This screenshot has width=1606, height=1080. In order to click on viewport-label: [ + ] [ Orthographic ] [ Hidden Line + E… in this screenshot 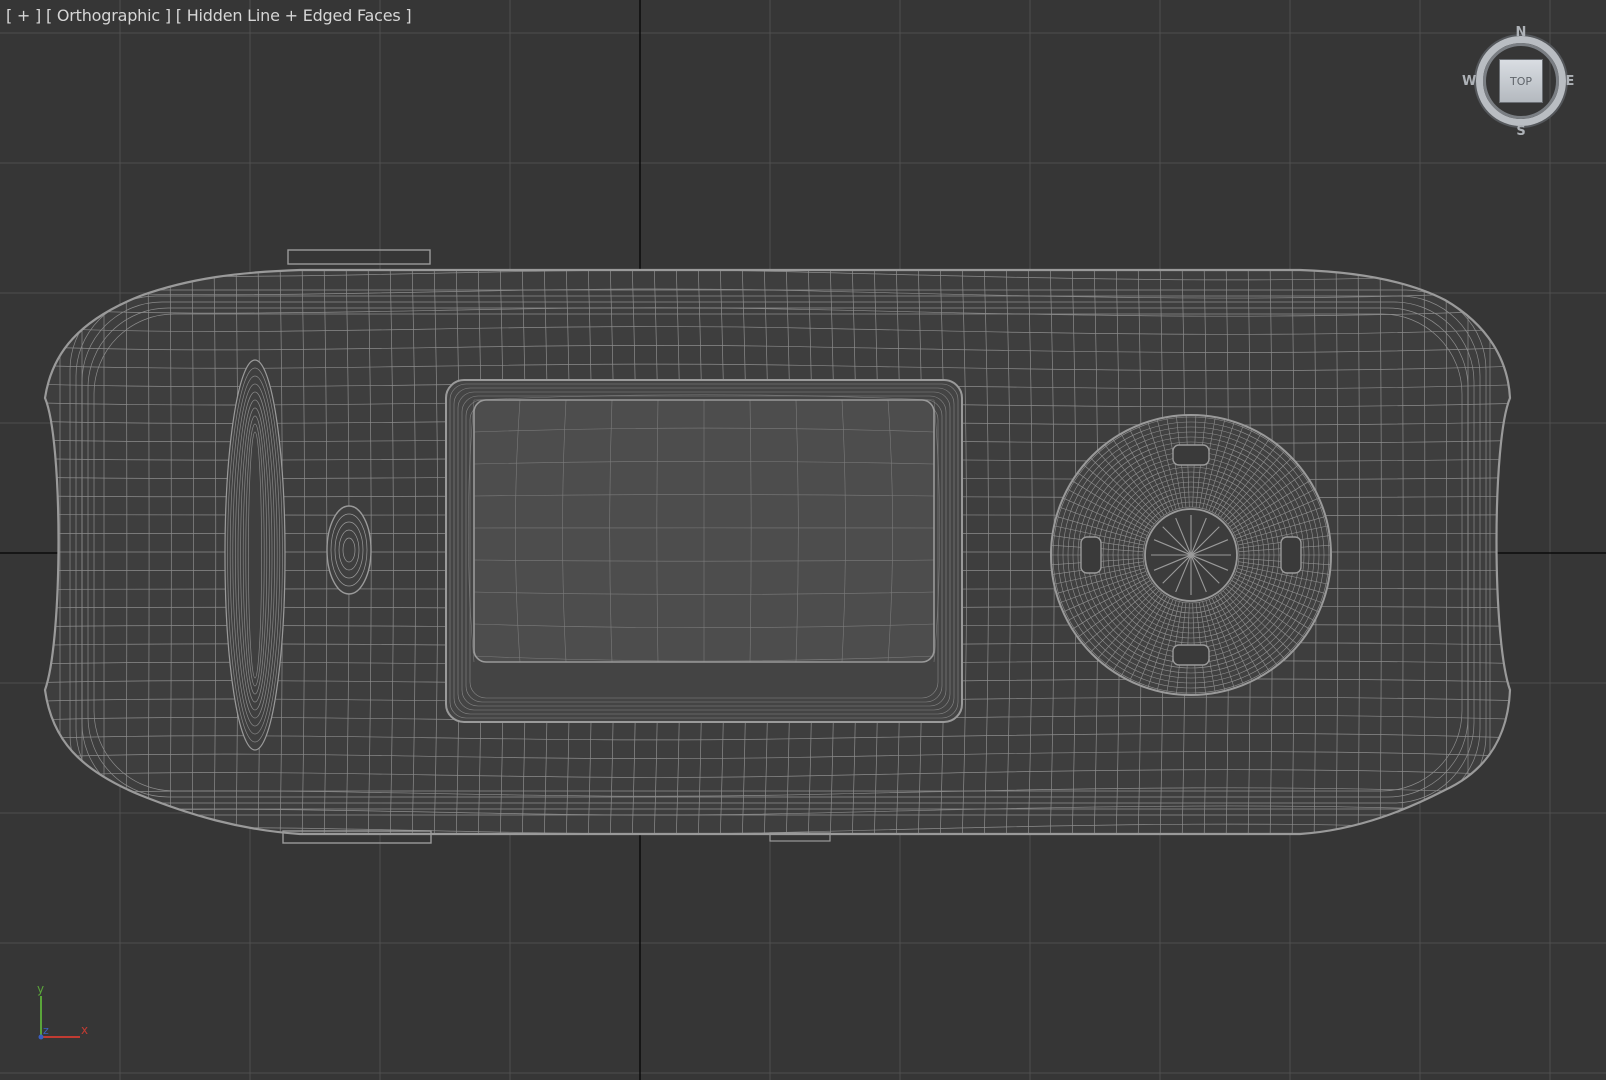, I will do `click(209, 15)`.